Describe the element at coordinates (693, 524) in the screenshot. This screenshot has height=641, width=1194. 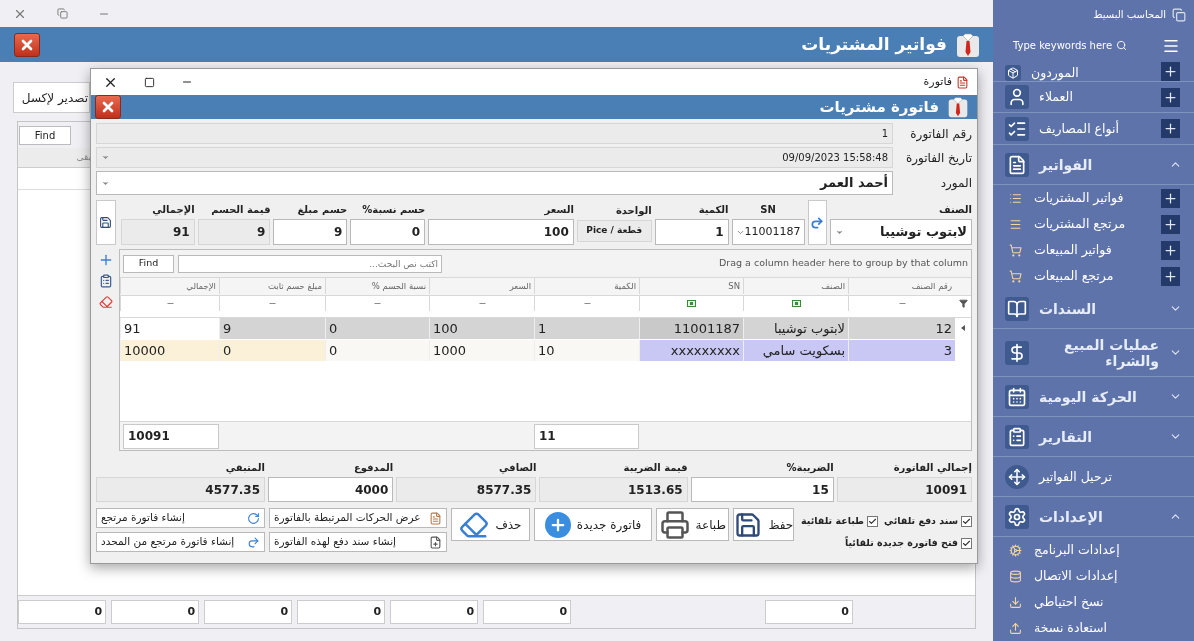
I see `action-button: طباعة` at that location.